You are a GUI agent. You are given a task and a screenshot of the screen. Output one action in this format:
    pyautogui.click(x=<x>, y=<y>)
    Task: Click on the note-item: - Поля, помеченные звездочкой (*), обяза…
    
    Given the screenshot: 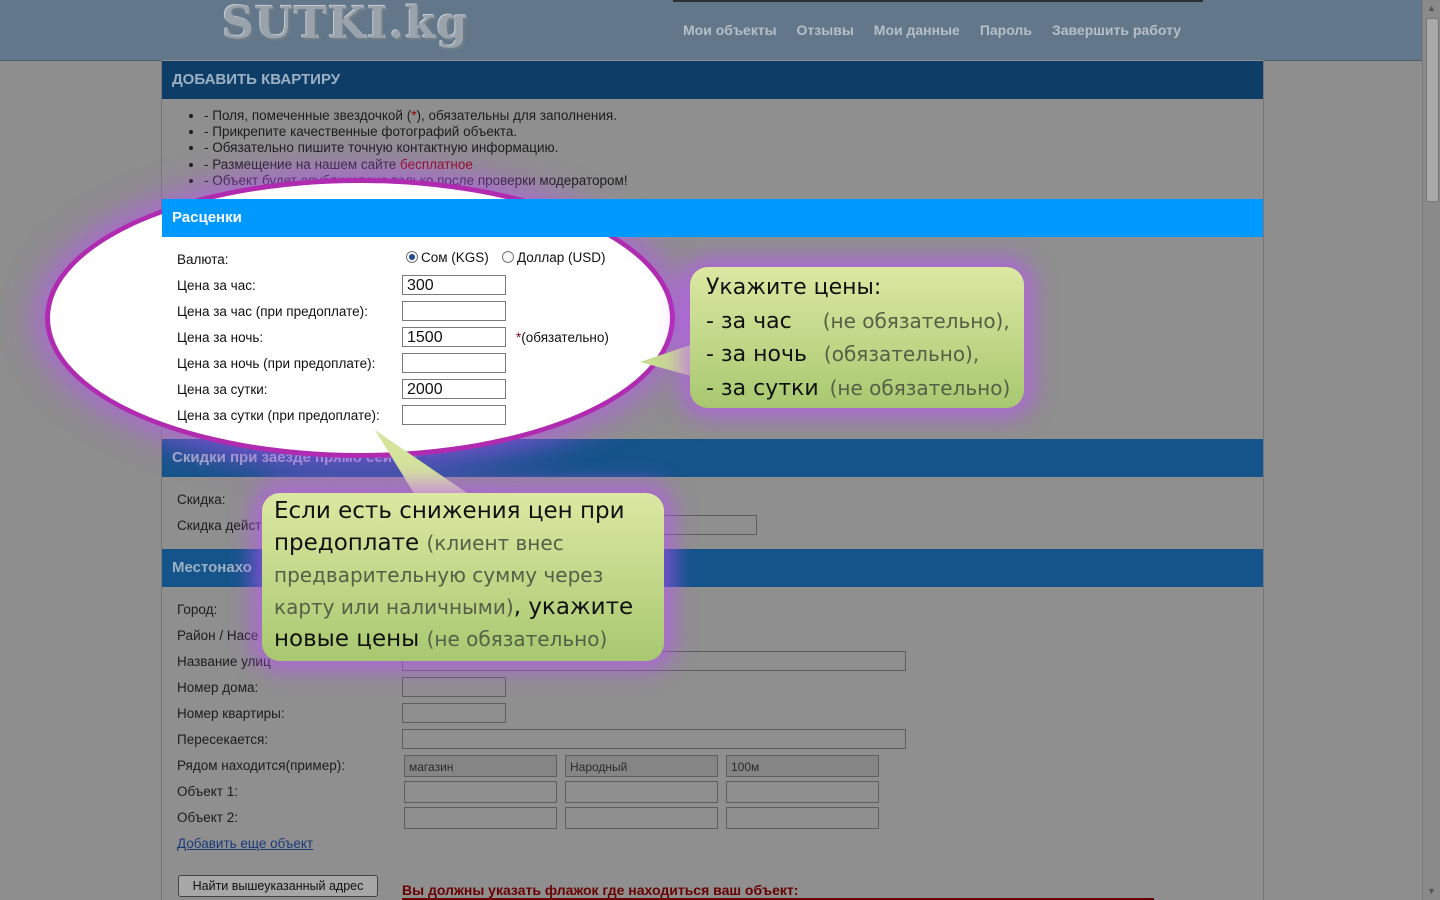 What is the action you would take?
    pyautogui.click(x=416, y=116)
    